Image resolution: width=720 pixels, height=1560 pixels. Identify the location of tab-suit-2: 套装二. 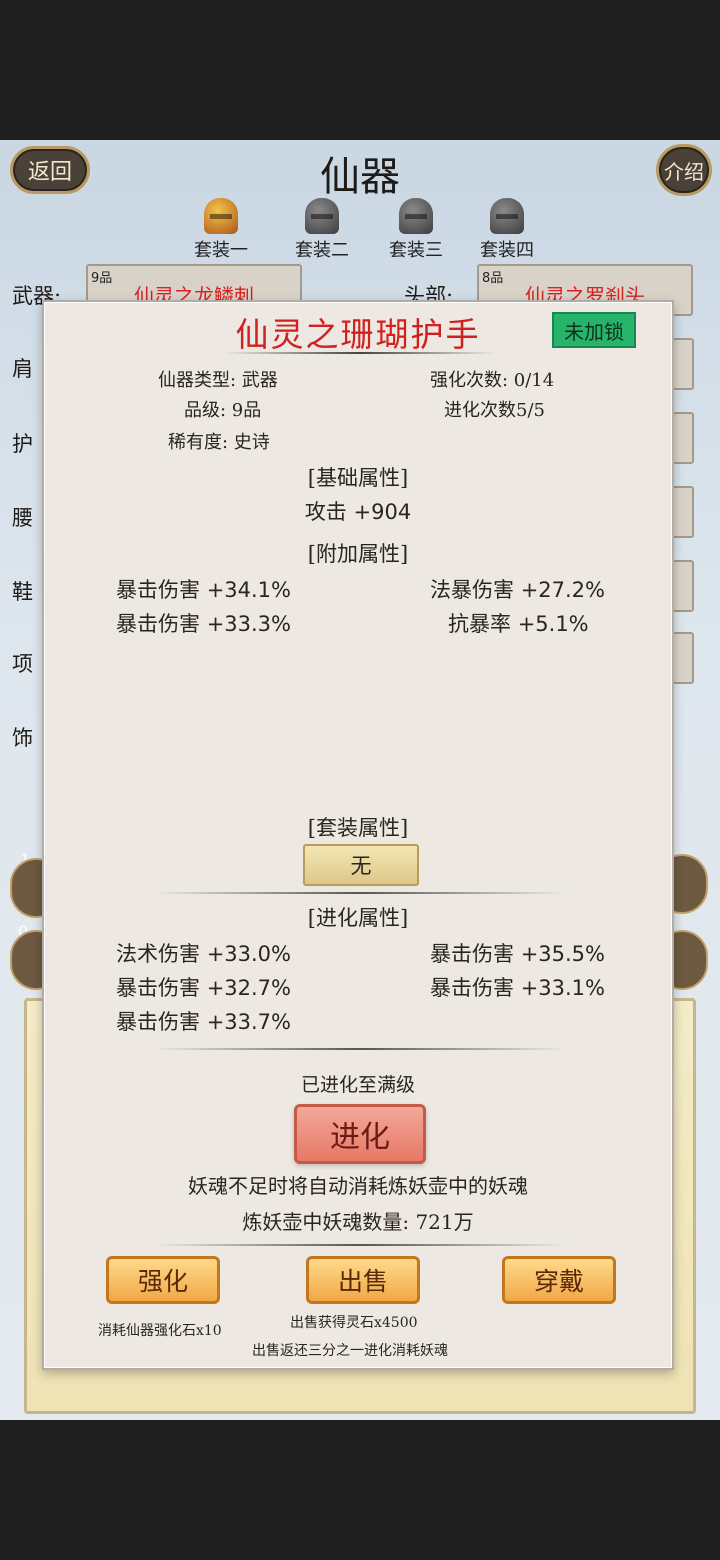
(322, 230).